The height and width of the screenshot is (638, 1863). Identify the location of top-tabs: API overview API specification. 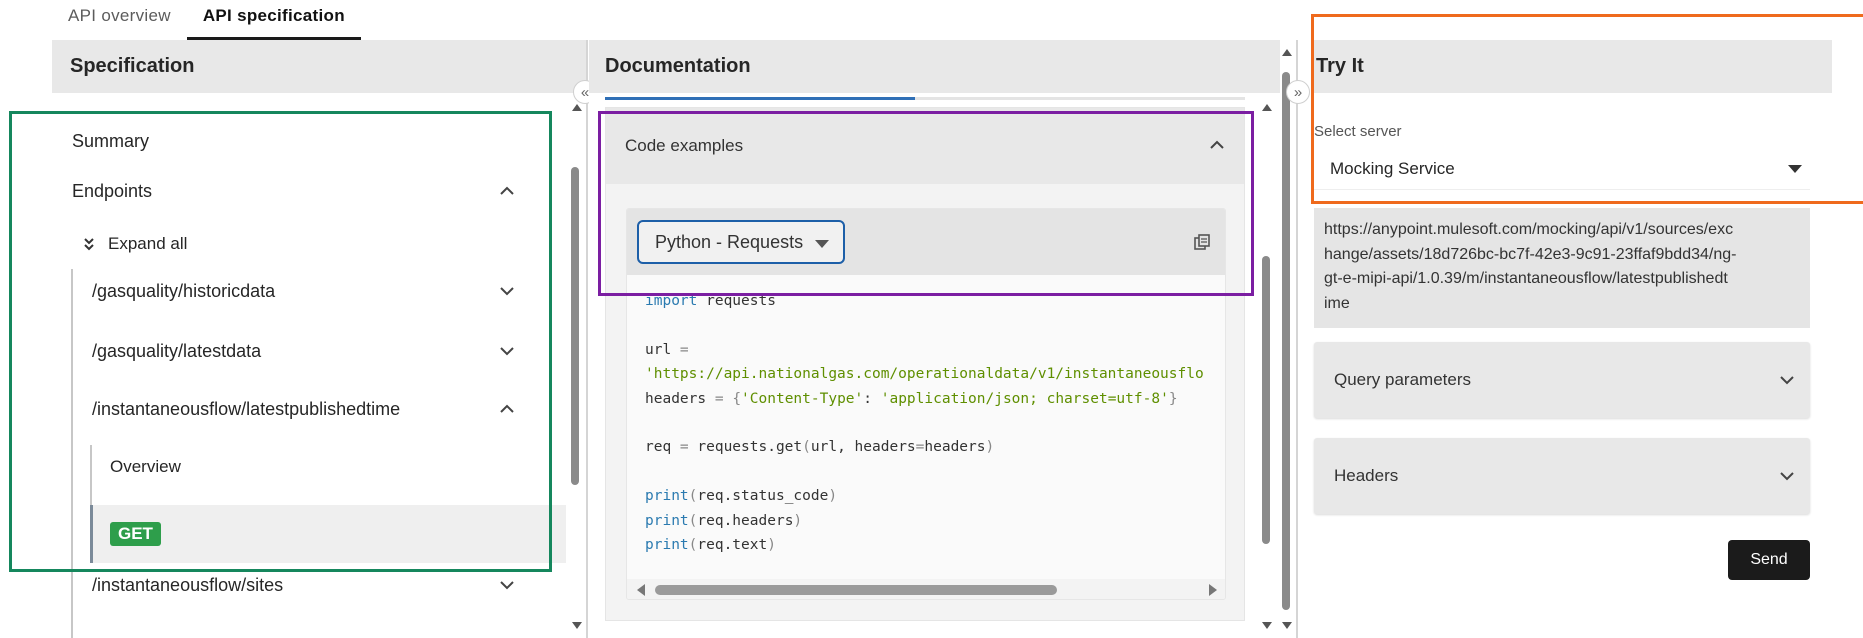
(206, 20).